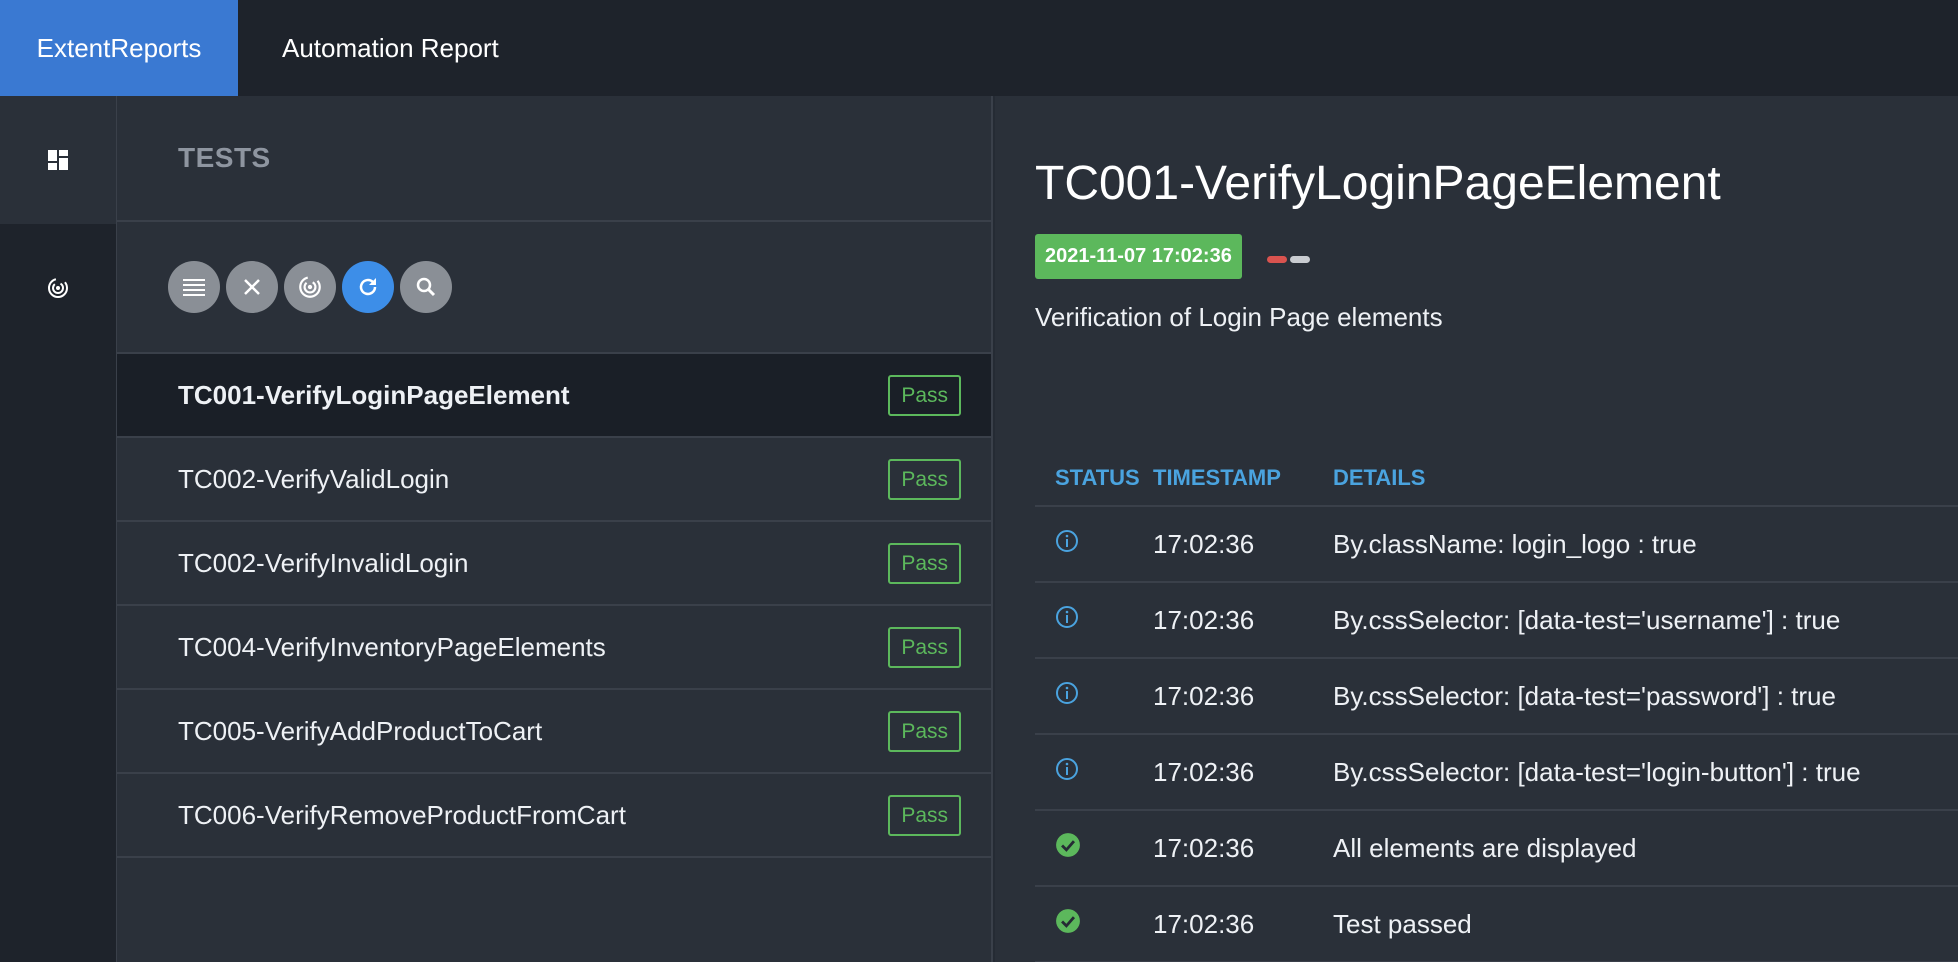  Describe the element at coordinates (224, 157) in the screenshot. I see `tests-title: TESTS` at that location.